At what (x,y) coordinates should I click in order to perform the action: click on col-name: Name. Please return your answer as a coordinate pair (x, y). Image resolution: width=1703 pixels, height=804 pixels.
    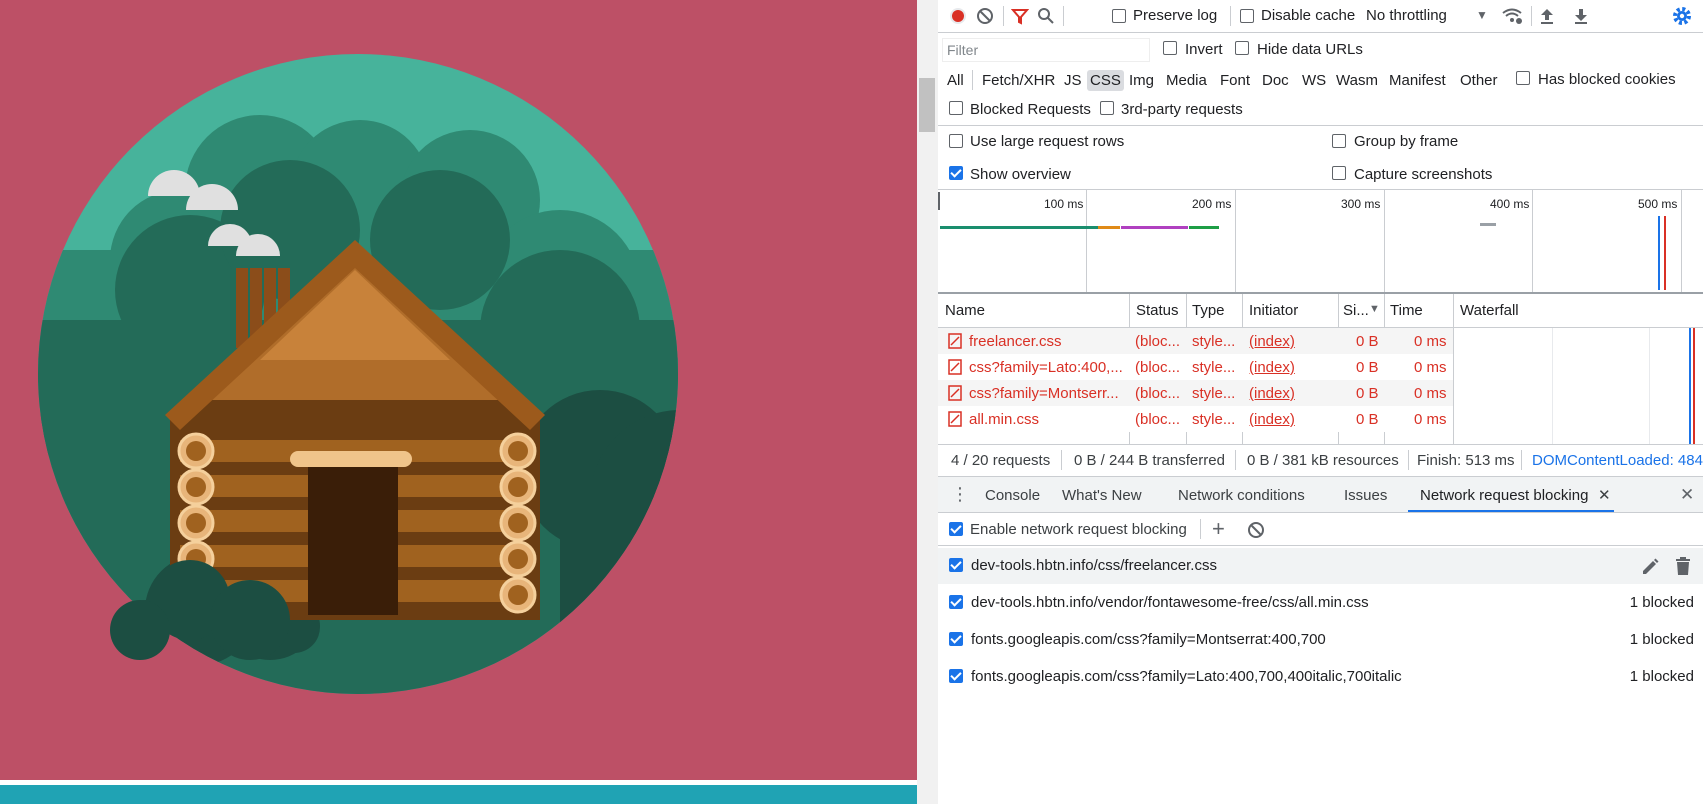
    Looking at the image, I should click on (965, 310).